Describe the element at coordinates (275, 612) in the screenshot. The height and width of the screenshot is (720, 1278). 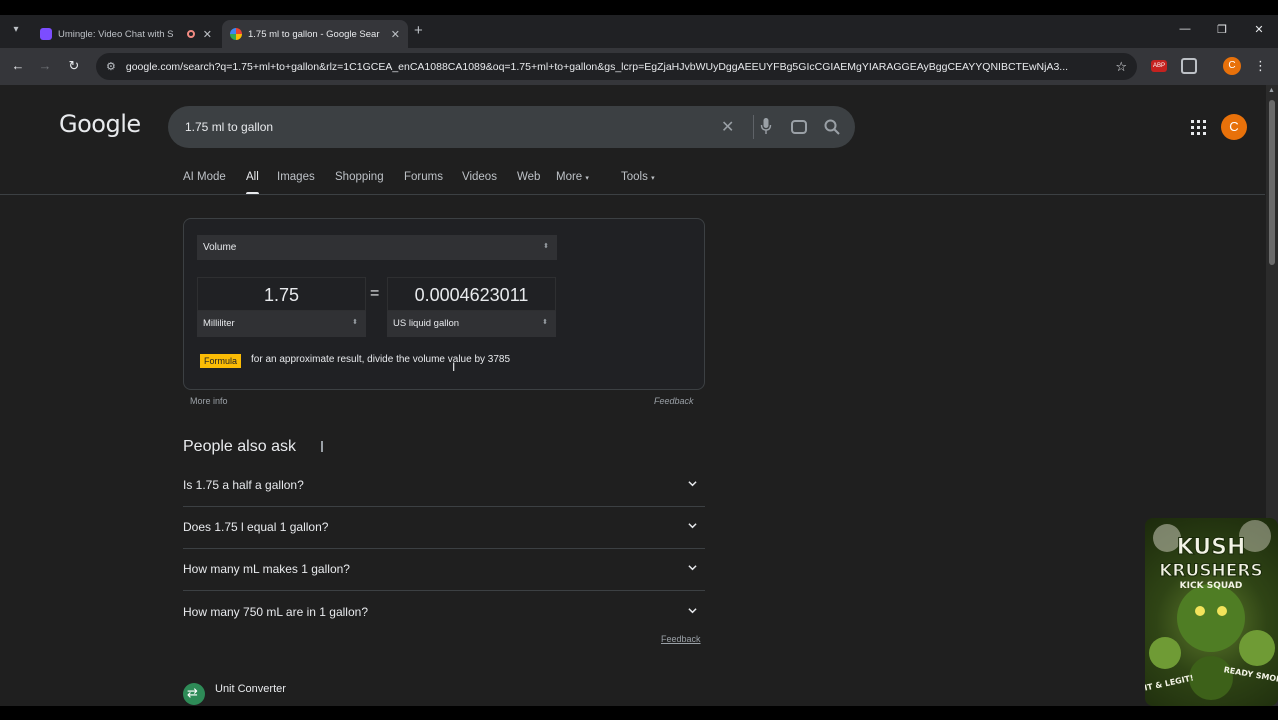
I see `paa-question-text: How many 750 mL are in 1 gallon?` at that location.